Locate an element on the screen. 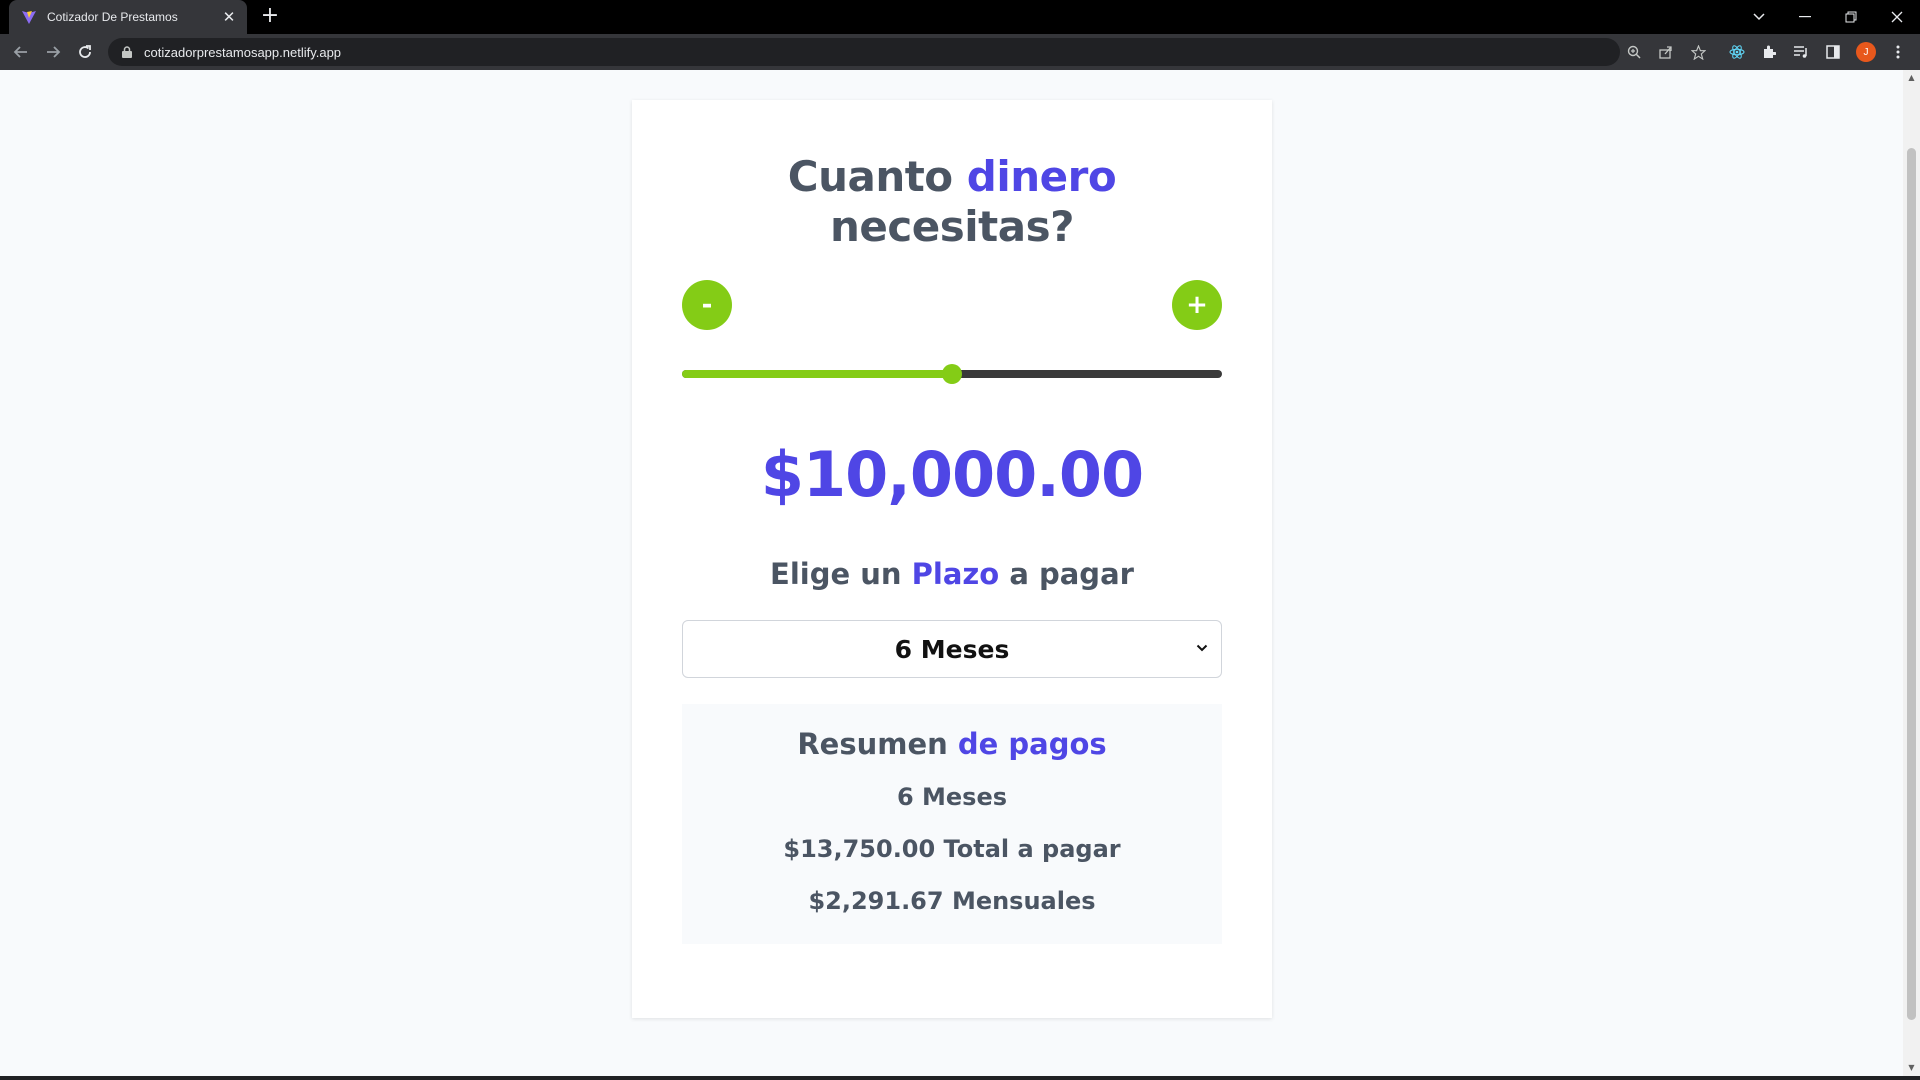  window-bottom-edge is located at coordinates (960, 1078).